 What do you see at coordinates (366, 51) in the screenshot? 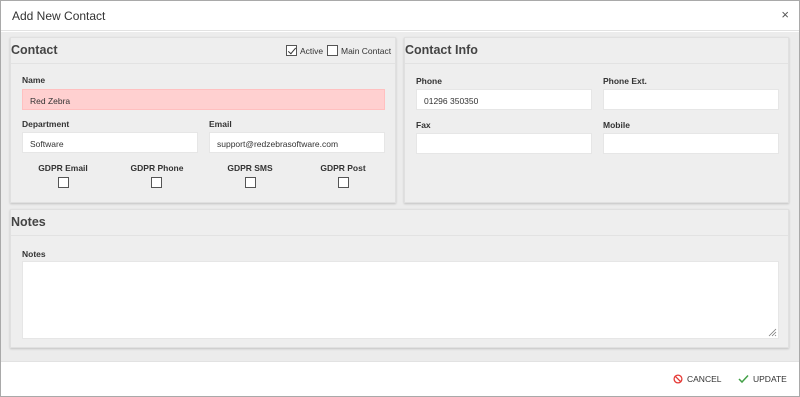
I see `main-contact-label: Main Contact` at bounding box center [366, 51].